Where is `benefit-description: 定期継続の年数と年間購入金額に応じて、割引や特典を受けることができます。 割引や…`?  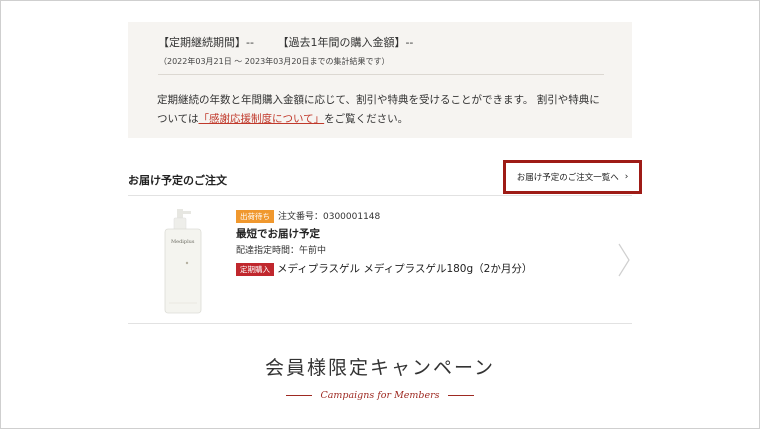 benefit-description: 定期継続の年数と年間購入金額に応じて、割引や特典を受けることができます。 割引や… is located at coordinates (382, 110).